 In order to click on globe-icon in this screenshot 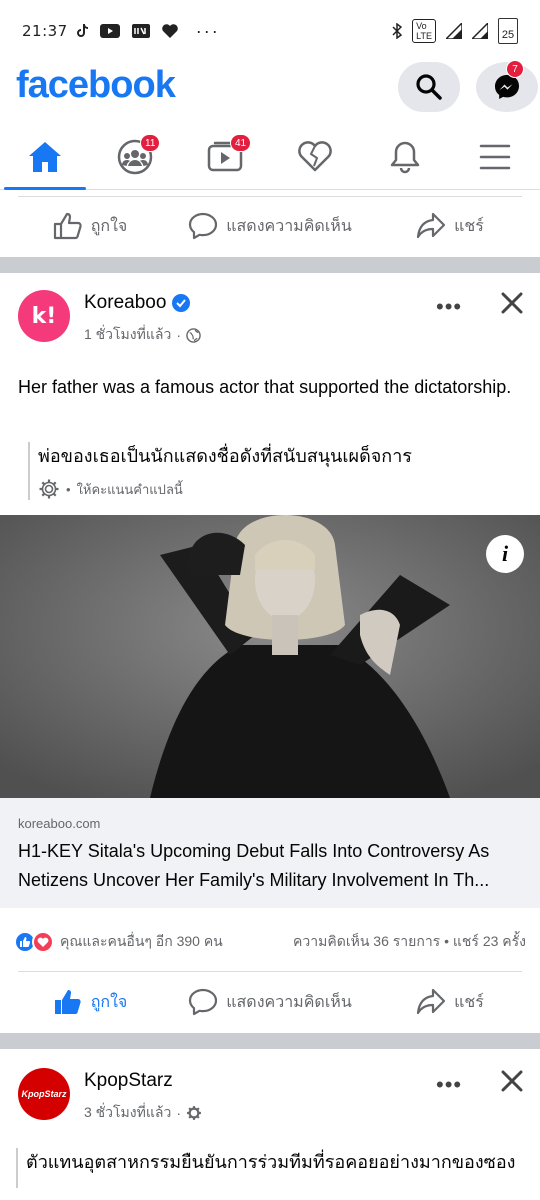, I will do `click(193, 335)`.